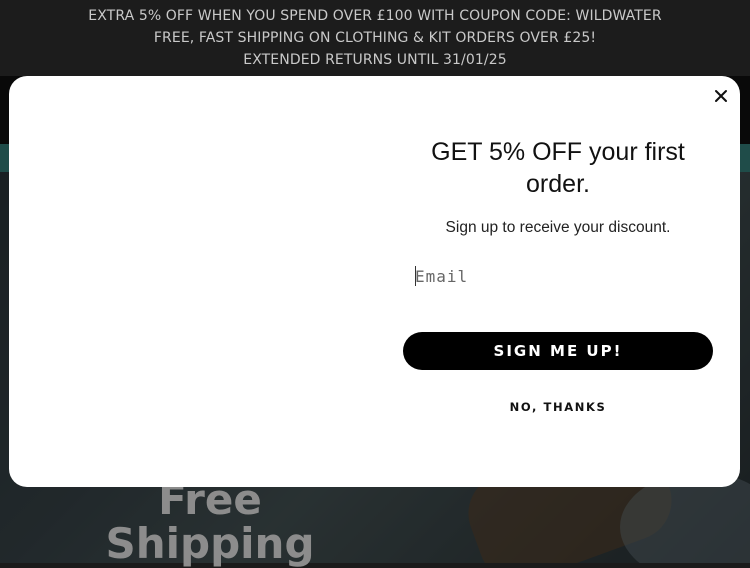  What do you see at coordinates (558, 407) in the screenshot?
I see `no-thanks-button: NO, THANKS` at bounding box center [558, 407].